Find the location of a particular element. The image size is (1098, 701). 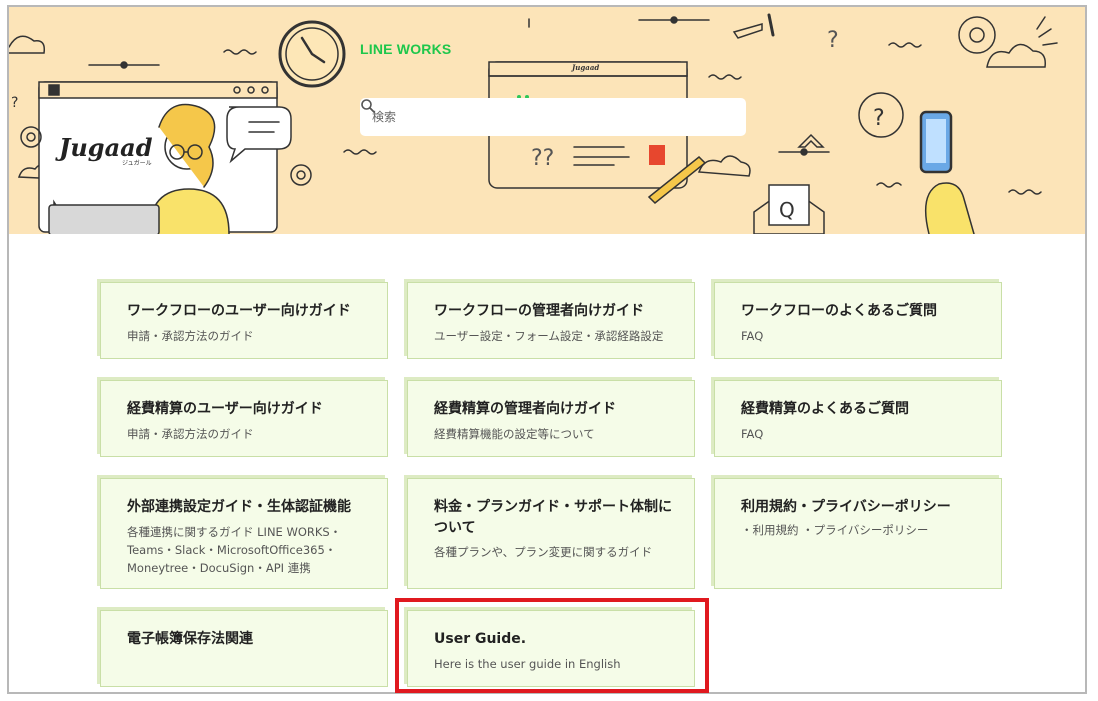

card-description: Here is the user guide in English is located at coordinates (527, 664).